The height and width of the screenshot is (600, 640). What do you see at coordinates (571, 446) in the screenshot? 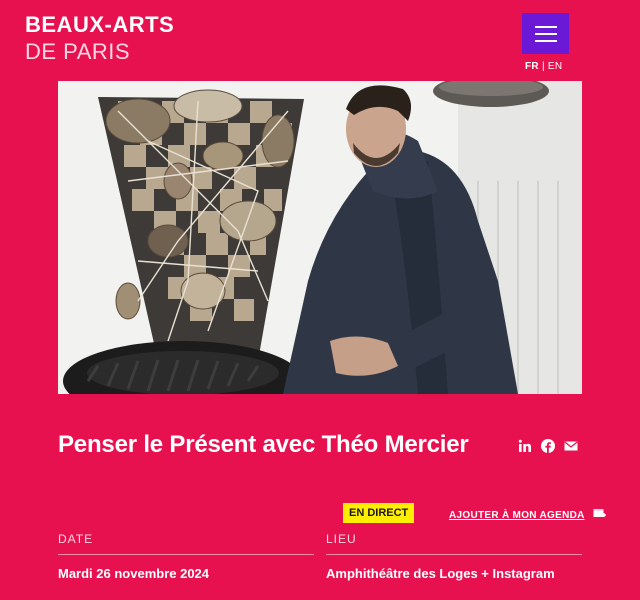
I see `mail-icon` at bounding box center [571, 446].